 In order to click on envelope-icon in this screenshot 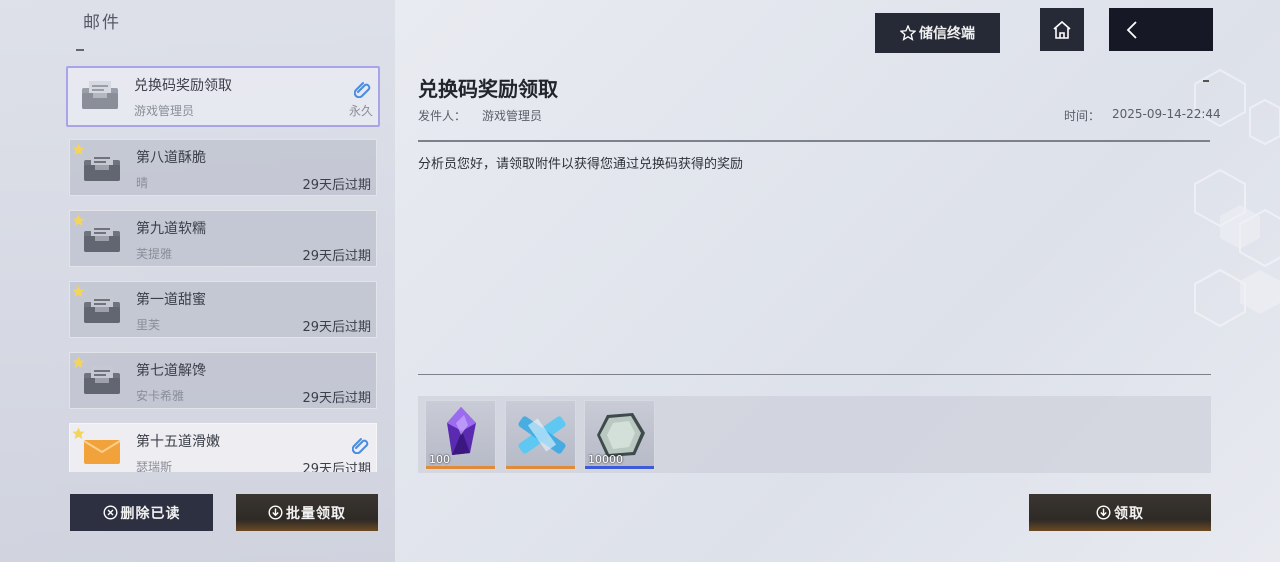, I will do `click(102, 452)`.